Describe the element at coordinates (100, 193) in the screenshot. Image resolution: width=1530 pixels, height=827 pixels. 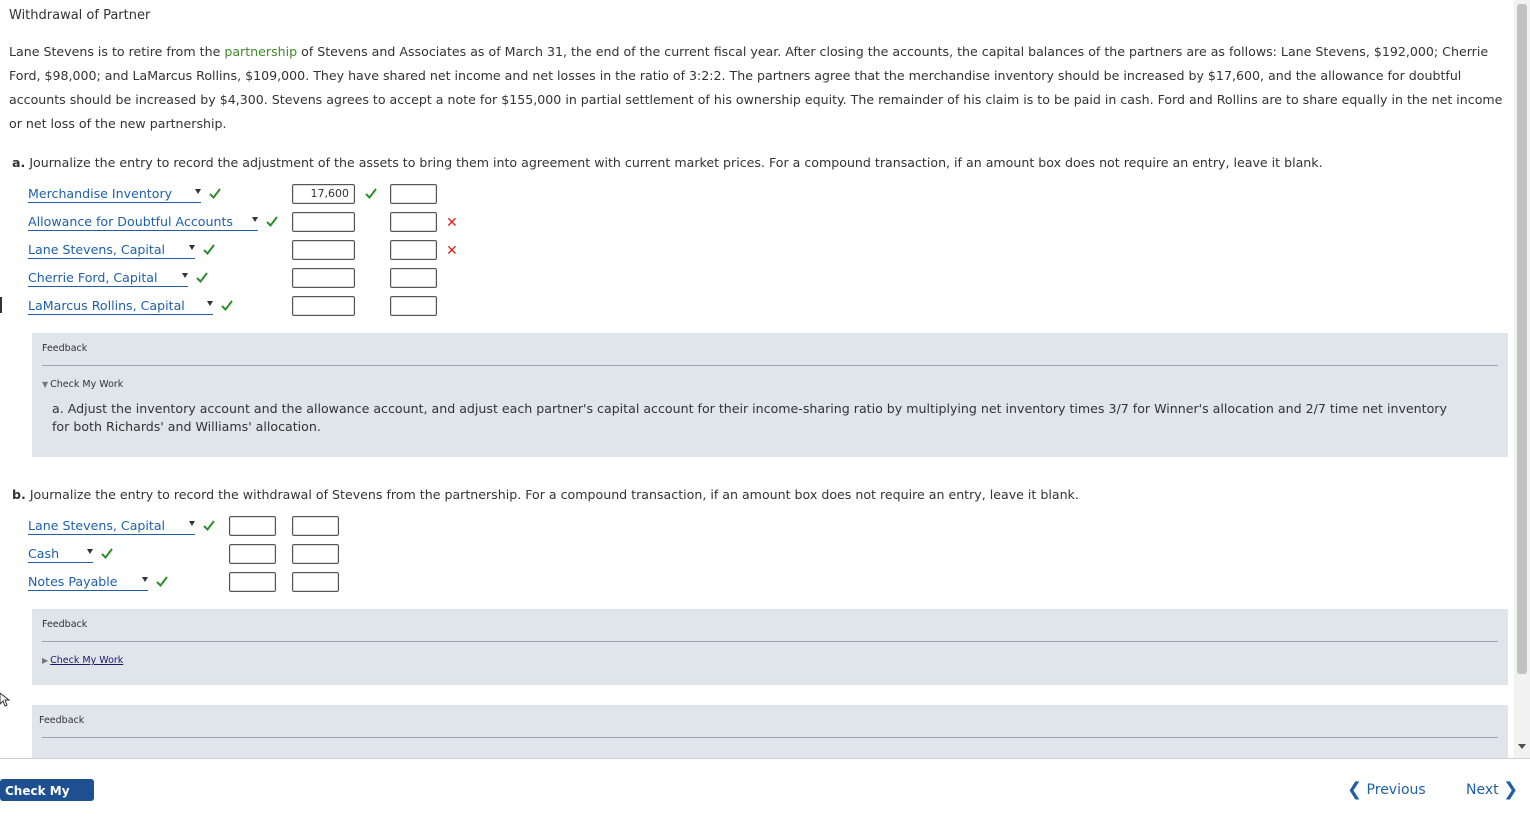
I see `account-label: Merchandise Inventory` at that location.